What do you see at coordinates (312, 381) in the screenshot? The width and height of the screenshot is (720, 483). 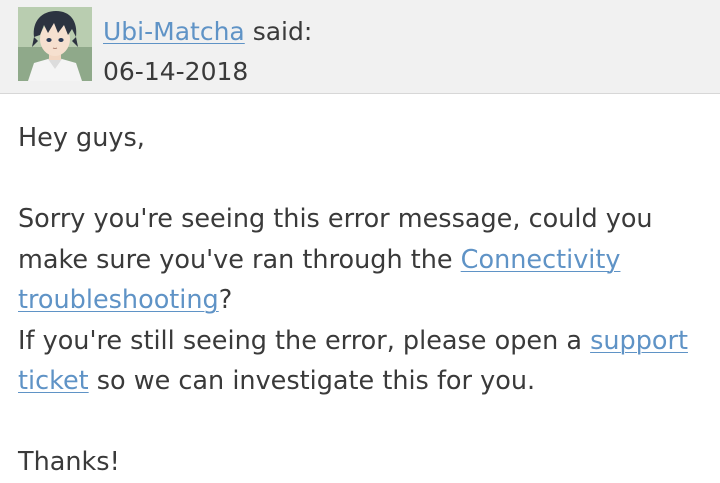 I see `paragraph-2-end: so we can investigate this for you.` at bounding box center [312, 381].